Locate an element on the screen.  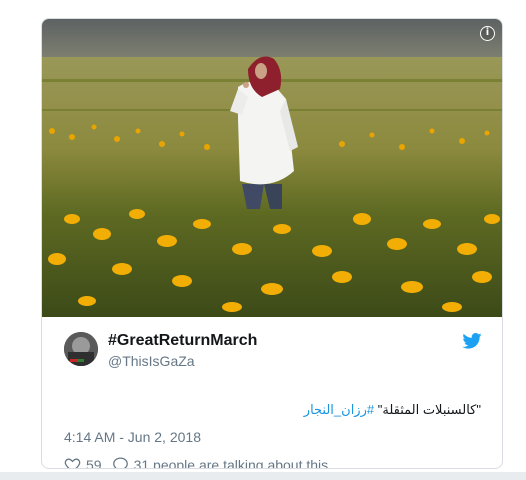
tweet-actions: 59 31 people are talking about this is located at coordinates (196, 462).